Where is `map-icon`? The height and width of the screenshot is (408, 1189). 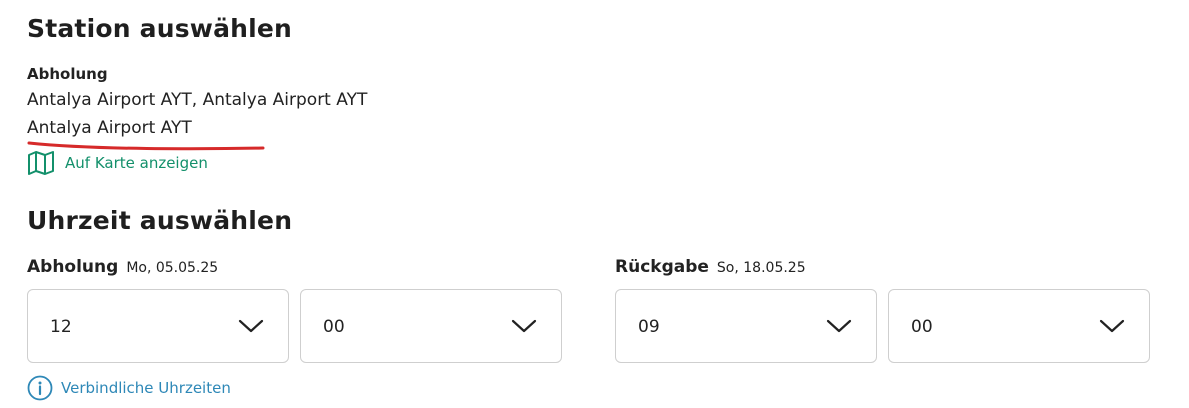
map-icon is located at coordinates (41, 163).